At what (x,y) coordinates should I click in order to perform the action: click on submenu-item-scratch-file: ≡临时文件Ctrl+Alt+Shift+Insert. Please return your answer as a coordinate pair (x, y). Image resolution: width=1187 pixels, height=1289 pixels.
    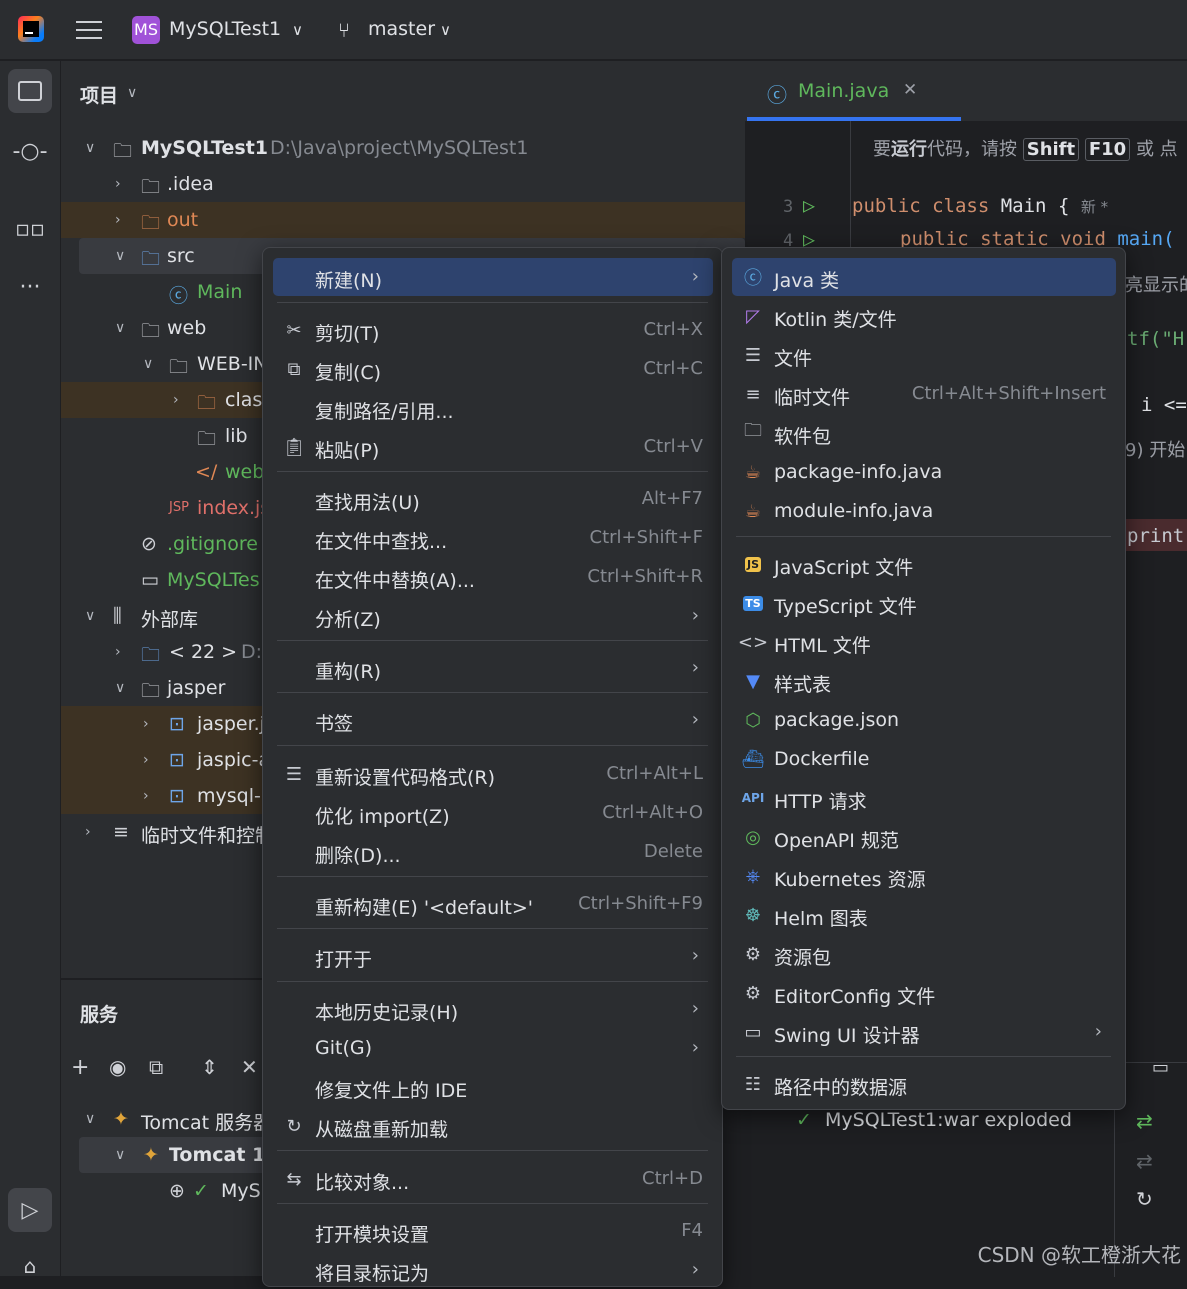
    Looking at the image, I should click on (924, 394).